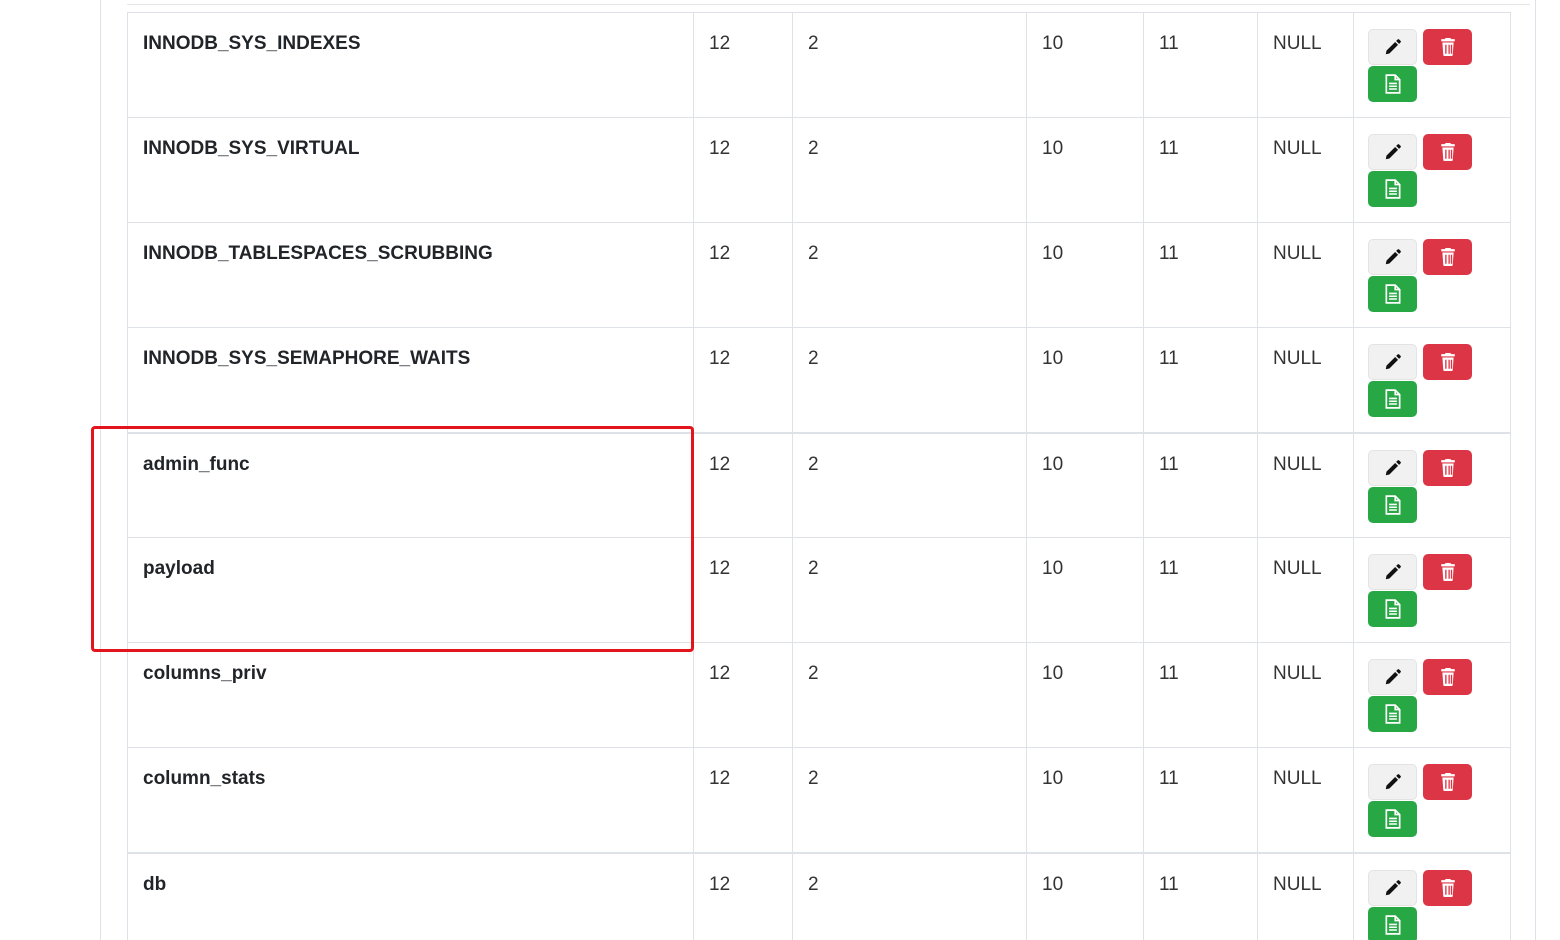  What do you see at coordinates (251, 148) in the screenshot?
I see `table-name: INNODB_SYS_VIRTUAL` at bounding box center [251, 148].